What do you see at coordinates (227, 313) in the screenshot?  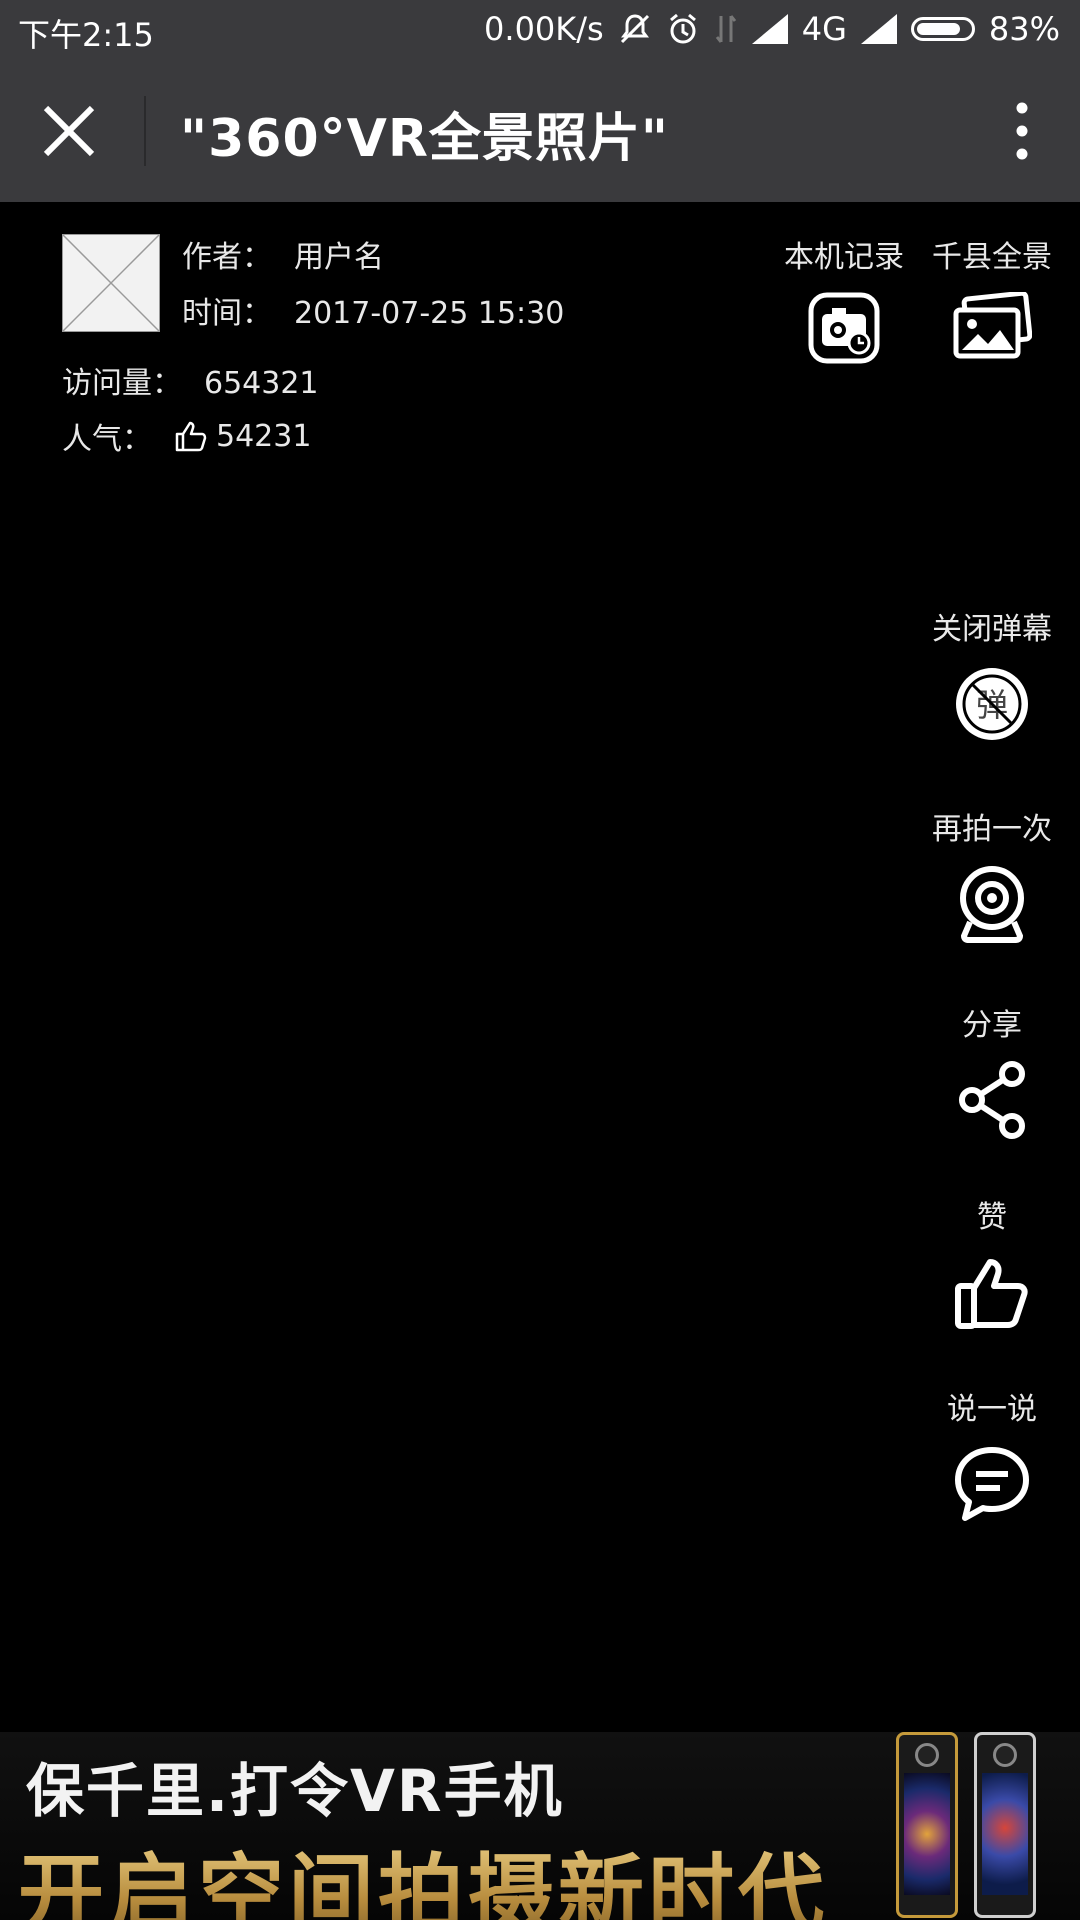 I see `time-label: 时间：` at bounding box center [227, 313].